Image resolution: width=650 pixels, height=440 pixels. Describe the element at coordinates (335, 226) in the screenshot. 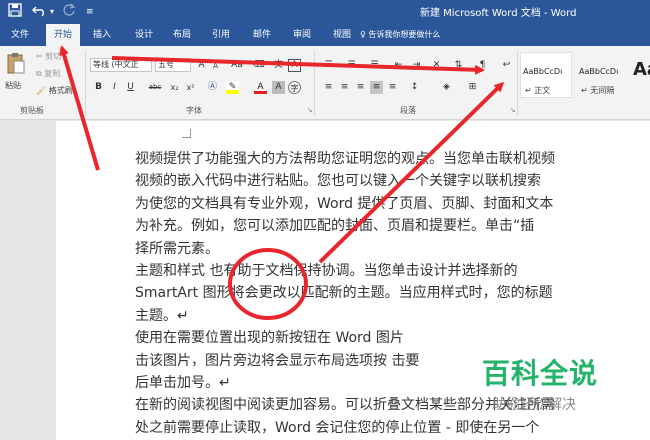

I see `body-line: 为补充。例如，您可以添加匹配的封面、页眉和提要栏。单击“插` at that location.